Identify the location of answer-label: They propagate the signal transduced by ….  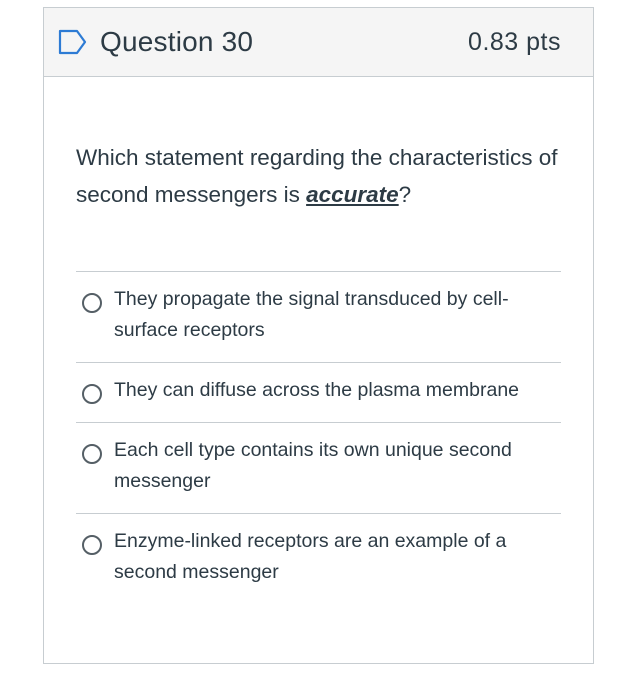
(311, 314).